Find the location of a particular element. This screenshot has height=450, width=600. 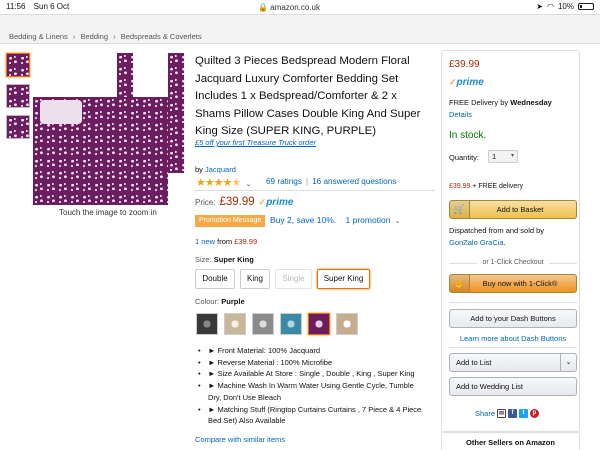

size-option-super-king: Super King is located at coordinates (343, 279).